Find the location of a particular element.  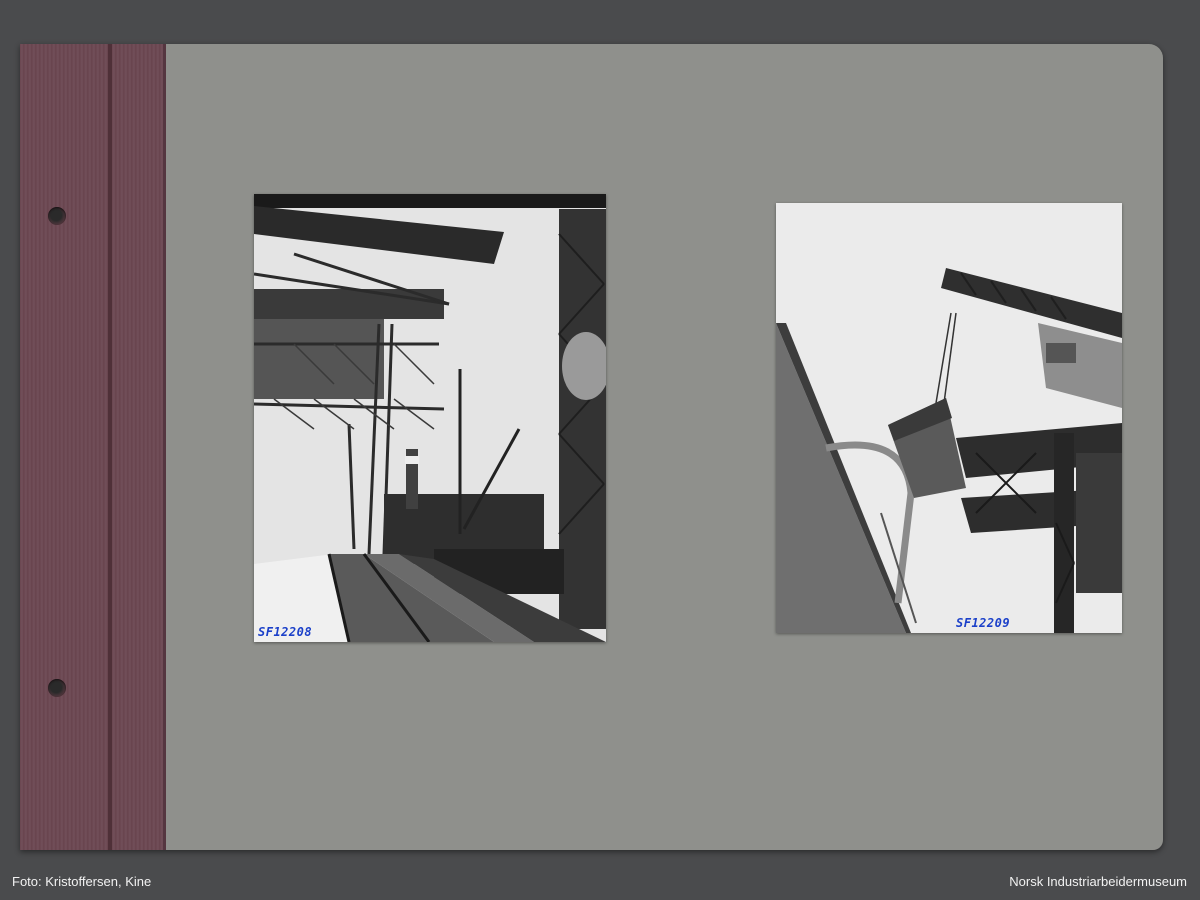

photo-harbour-cranes-image is located at coordinates (430, 418).